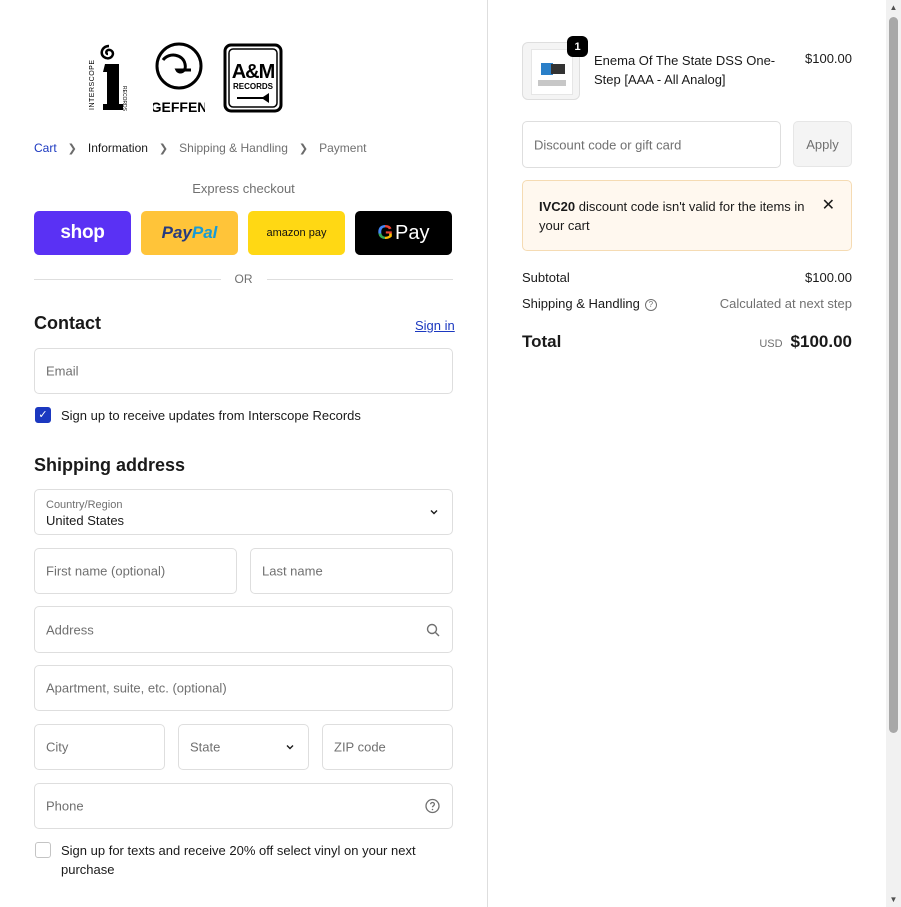  What do you see at coordinates (432, 806) in the screenshot?
I see `help-icon` at bounding box center [432, 806].